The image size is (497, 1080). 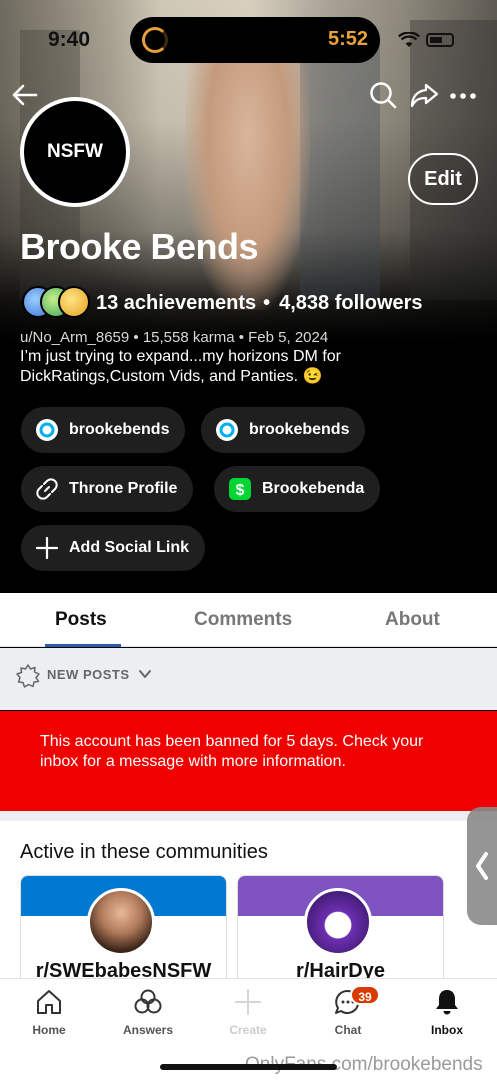 What do you see at coordinates (69, 39) in the screenshot?
I see `status-time: 9:40` at bounding box center [69, 39].